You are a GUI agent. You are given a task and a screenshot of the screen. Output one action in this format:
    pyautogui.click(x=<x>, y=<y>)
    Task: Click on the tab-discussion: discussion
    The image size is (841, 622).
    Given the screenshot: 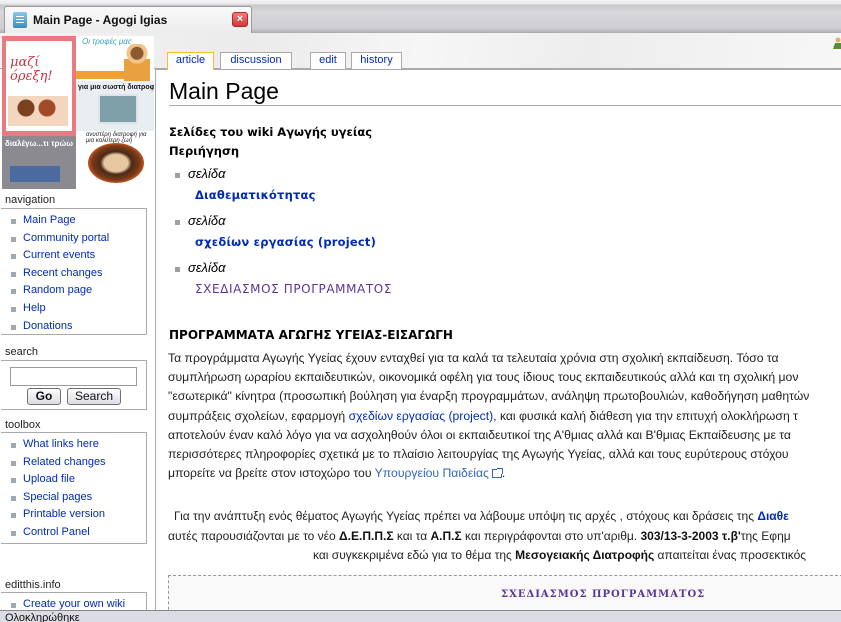 What is the action you would take?
    pyautogui.click(x=256, y=60)
    